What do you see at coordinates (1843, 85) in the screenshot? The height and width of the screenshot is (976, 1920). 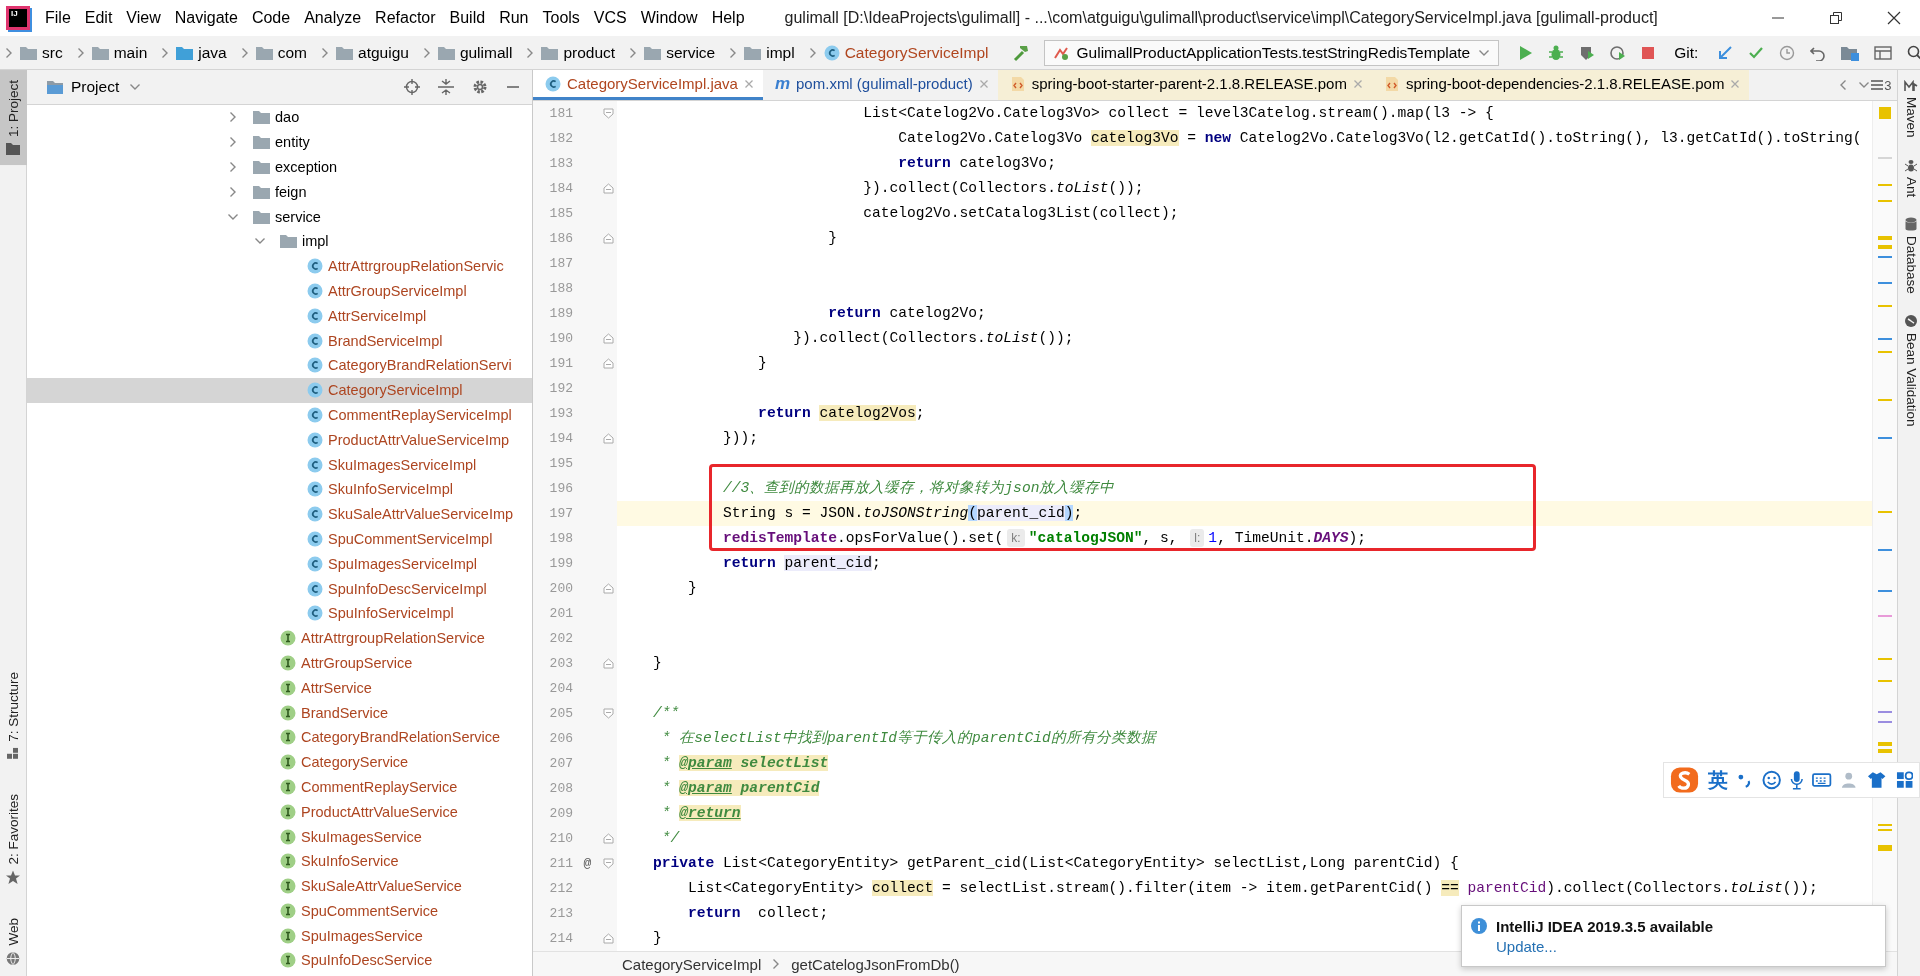 I see `scroll-left-icon` at bounding box center [1843, 85].